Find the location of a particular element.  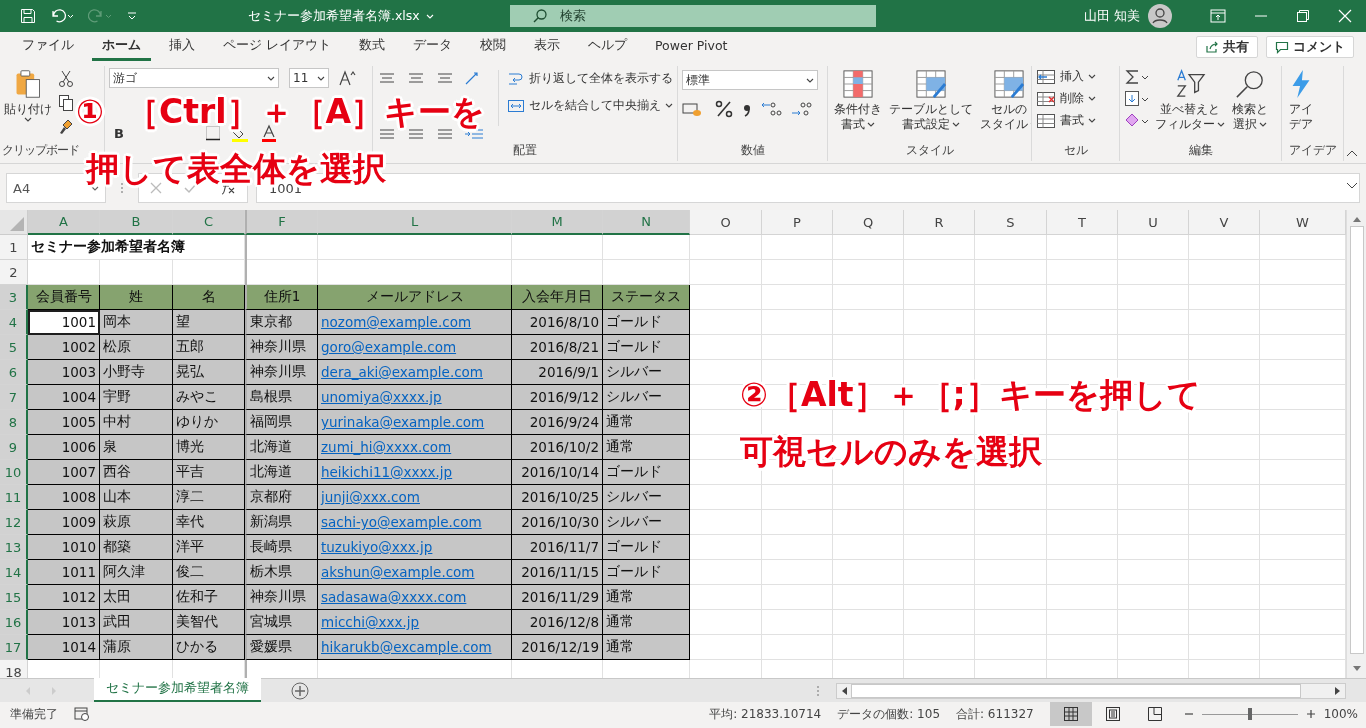

cells-button: 書式 is located at coordinates (1075, 120).